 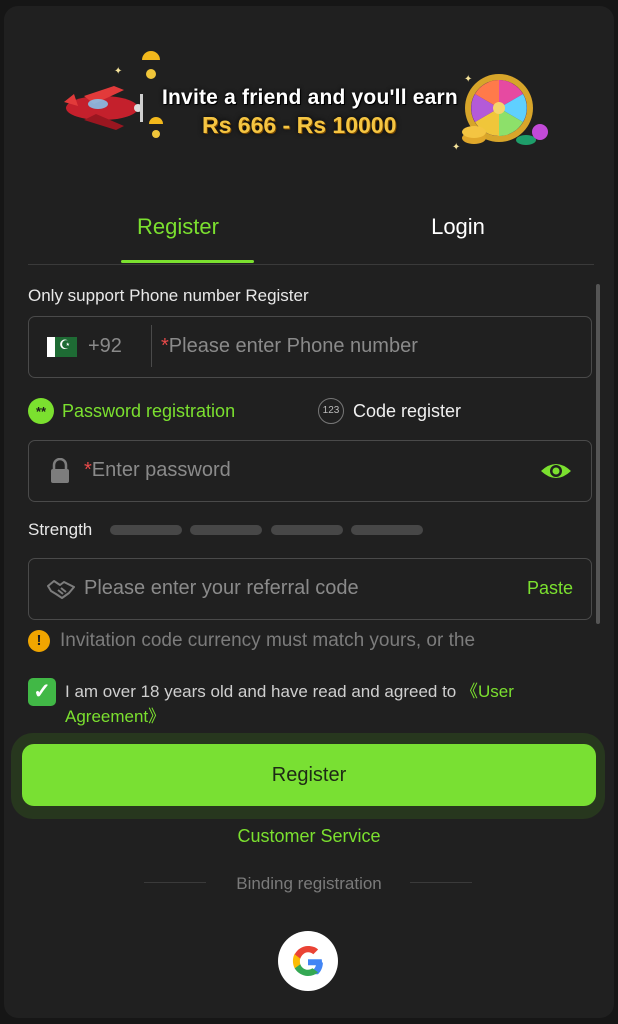 I want to click on password-registration-label: Password registration, so click(x=149, y=410).